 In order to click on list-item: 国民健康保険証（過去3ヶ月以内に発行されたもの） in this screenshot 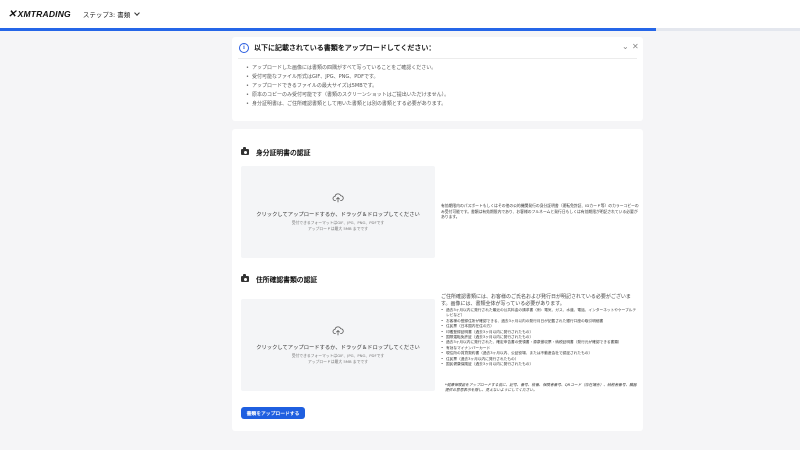, I will do `click(540, 365)`.